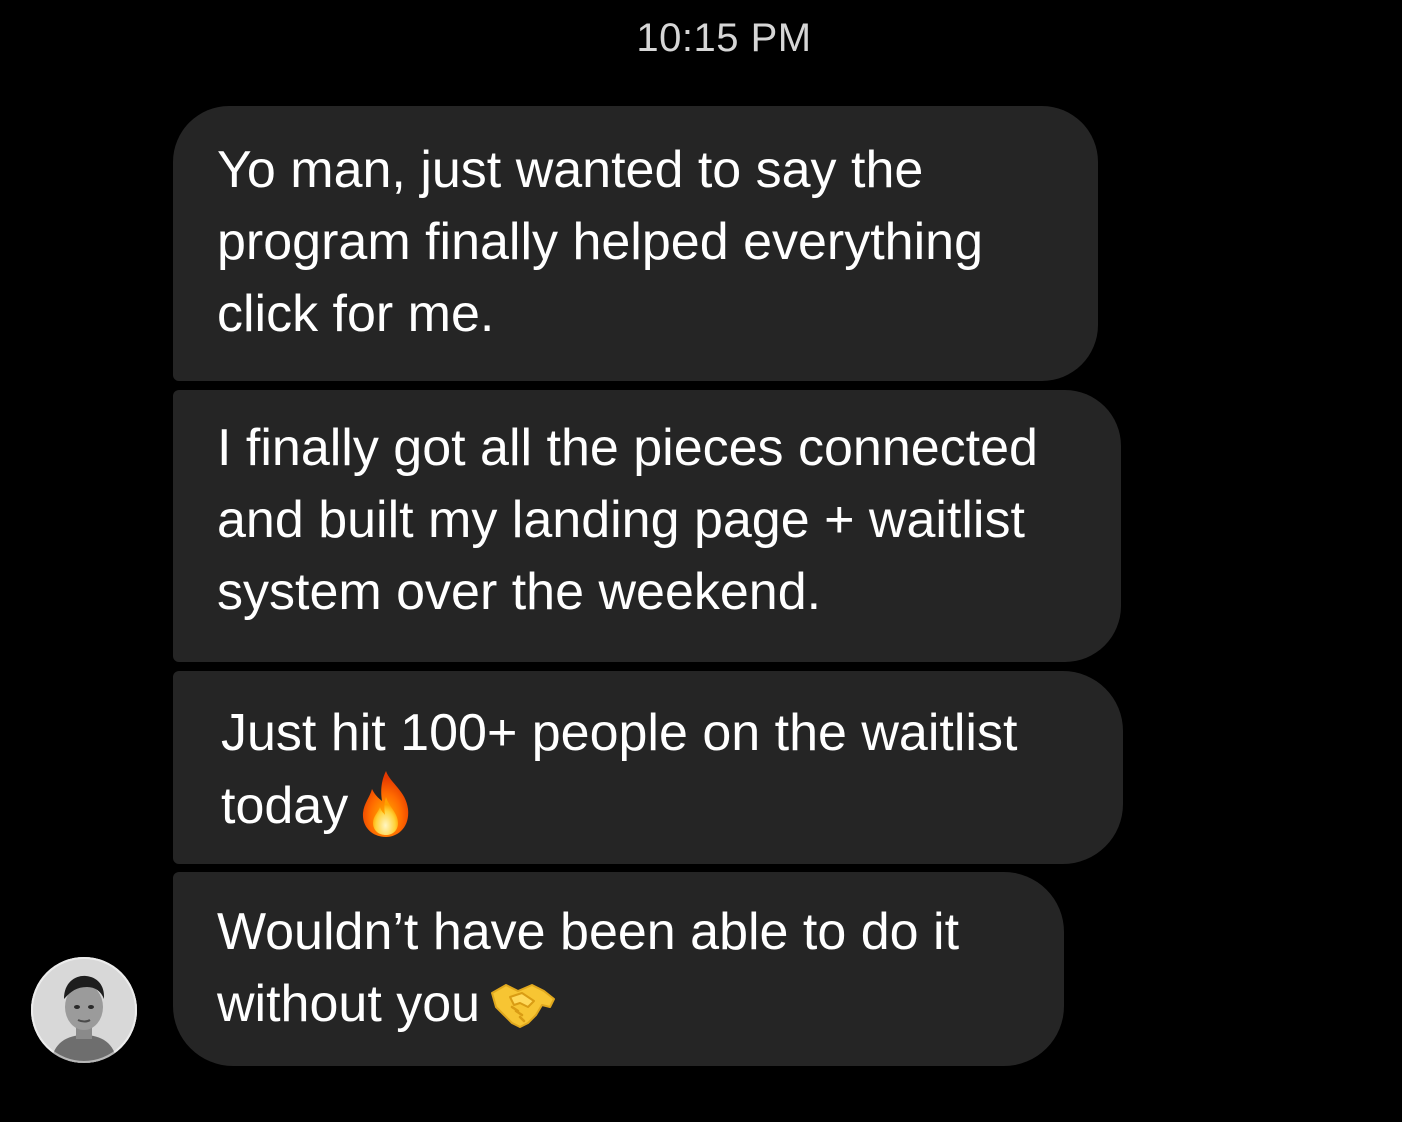 The width and height of the screenshot is (1402, 1122). Describe the element at coordinates (356, 314) in the screenshot. I see `message-text-line: click for me.` at that location.